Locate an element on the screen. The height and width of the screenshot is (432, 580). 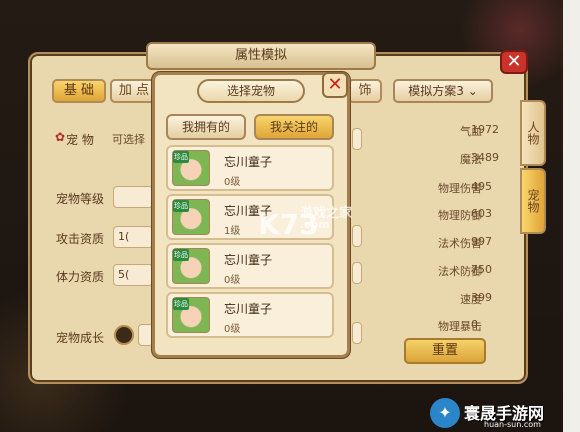
chevron-down-icon: ⌄ is located at coordinates (472, 91).